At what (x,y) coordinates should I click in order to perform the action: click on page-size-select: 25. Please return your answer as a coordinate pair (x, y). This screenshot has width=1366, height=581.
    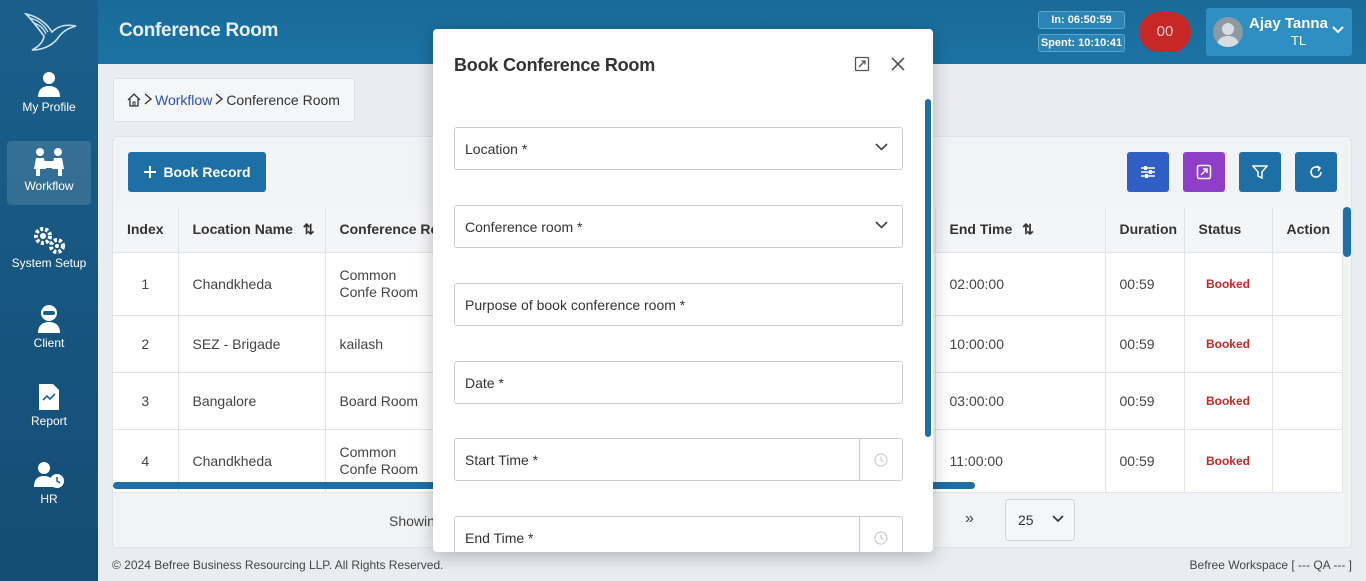
    Looking at the image, I should click on (1040, 520).